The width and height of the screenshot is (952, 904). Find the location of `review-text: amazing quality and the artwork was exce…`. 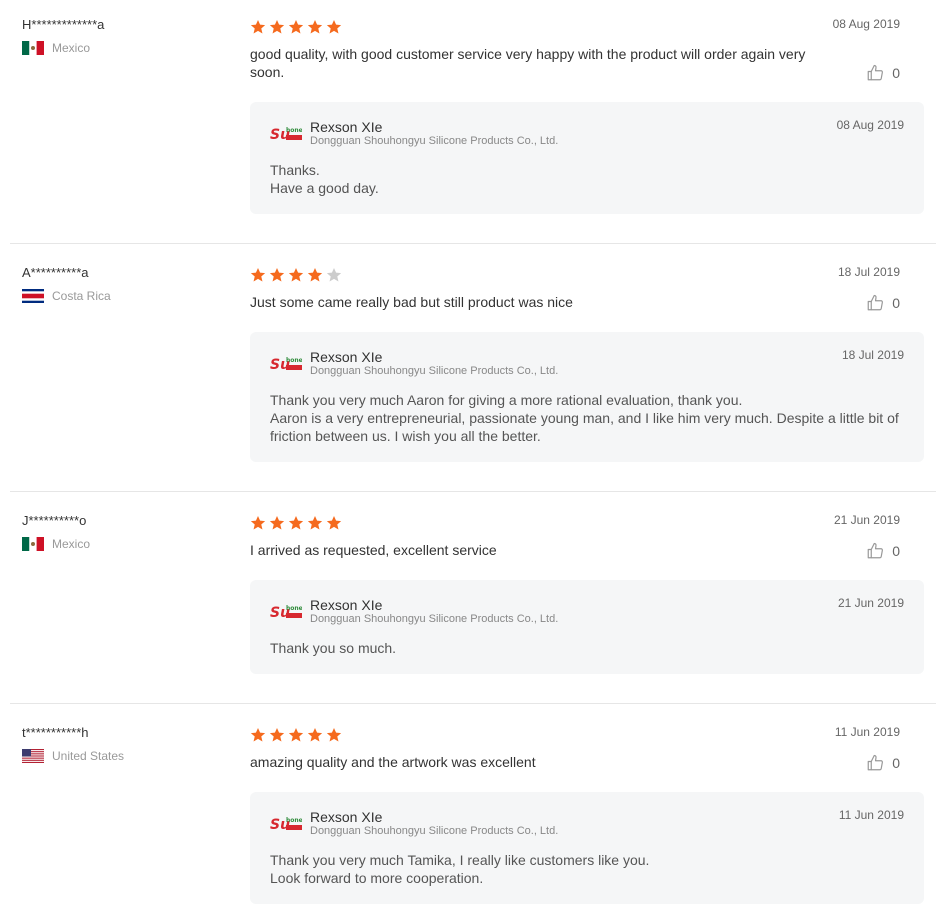

review-text: amazing quality and the artwork was exce… is located at coordinates (393, 762).